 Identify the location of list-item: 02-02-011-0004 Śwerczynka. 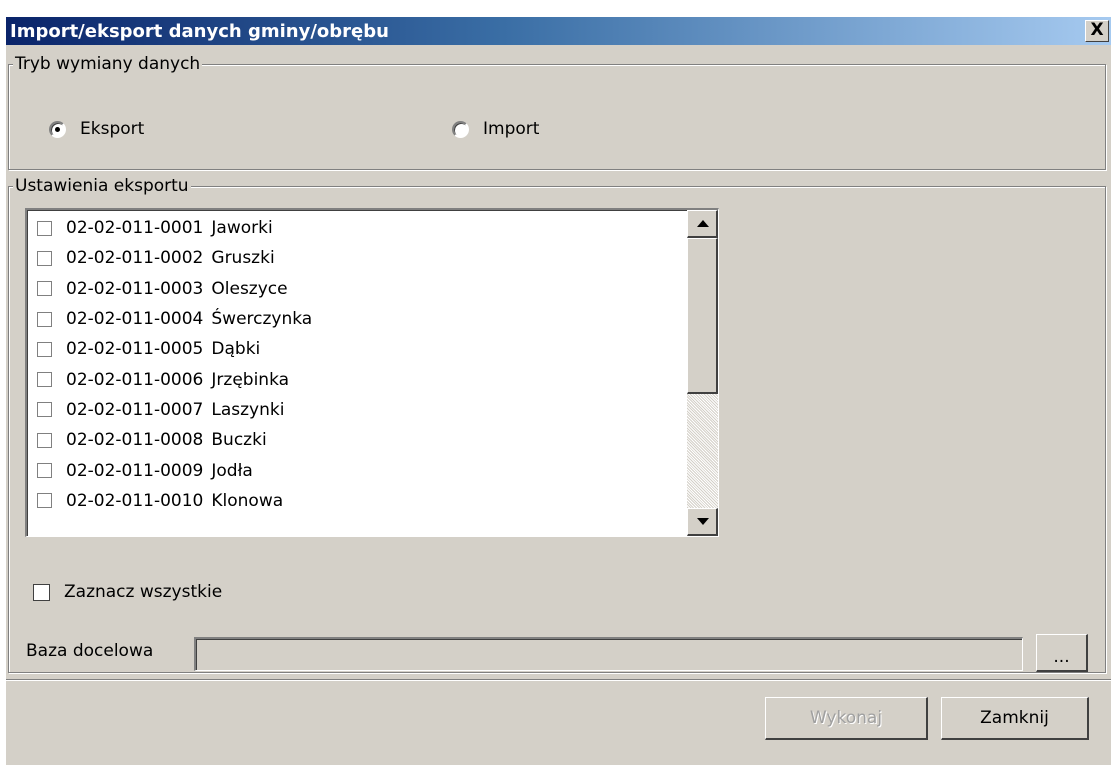
(174, 319).